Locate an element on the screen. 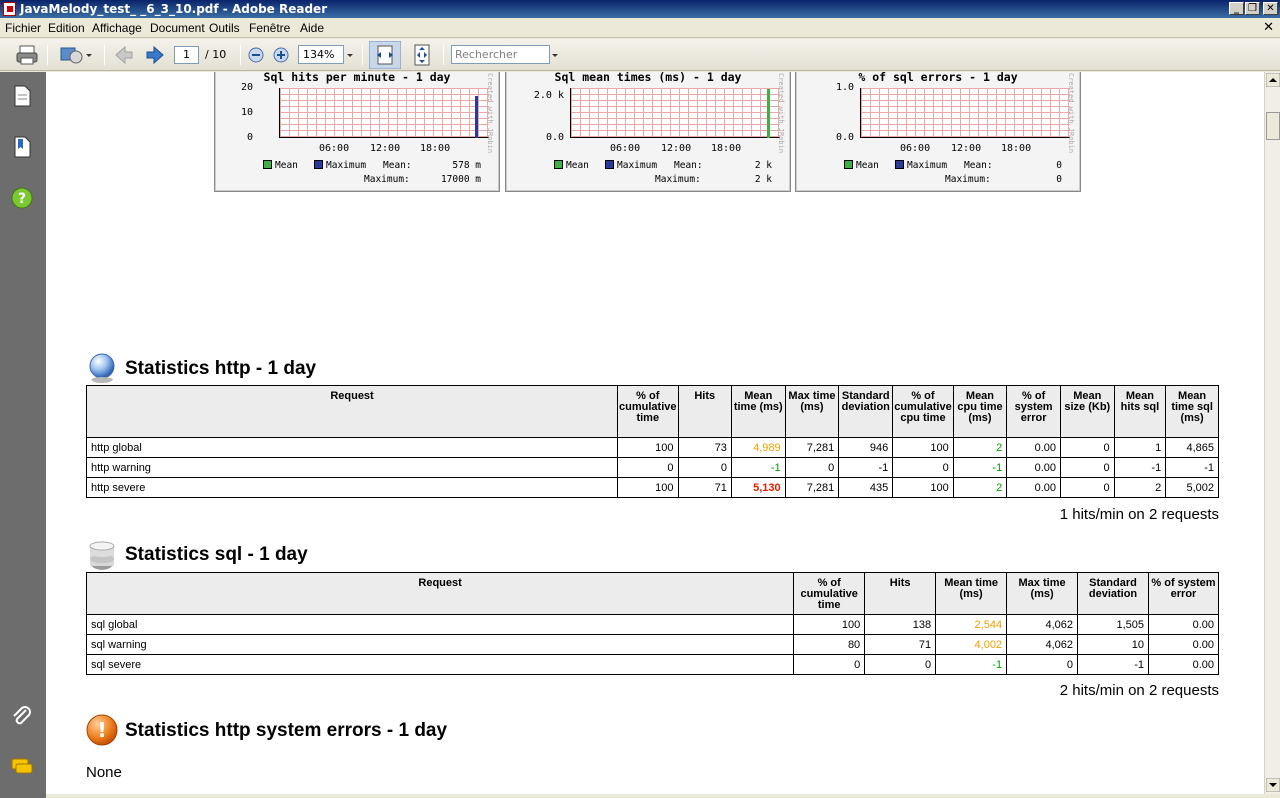  bookmarks-icon is located at coordinates (22, 147).